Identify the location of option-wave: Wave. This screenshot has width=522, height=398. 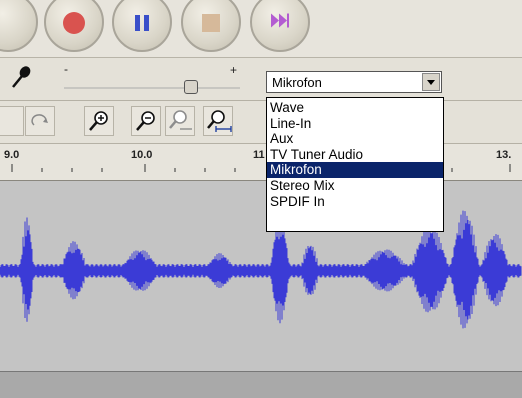
(355, 108).